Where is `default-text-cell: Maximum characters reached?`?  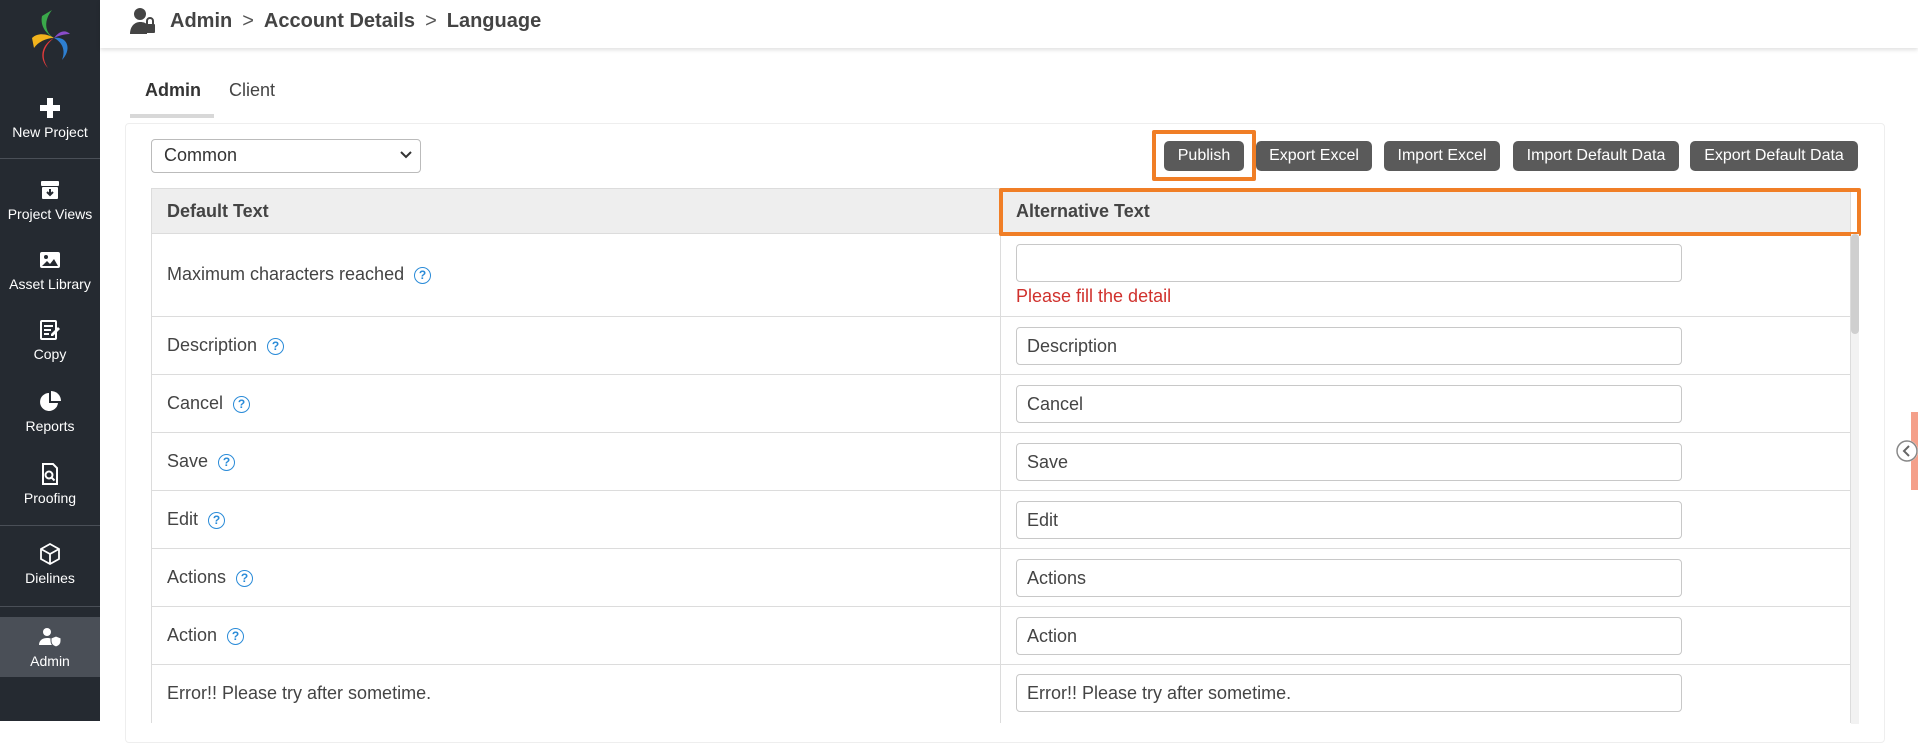
default-text-cell: Maximum characters reached? is located at coordinates (299, 274).